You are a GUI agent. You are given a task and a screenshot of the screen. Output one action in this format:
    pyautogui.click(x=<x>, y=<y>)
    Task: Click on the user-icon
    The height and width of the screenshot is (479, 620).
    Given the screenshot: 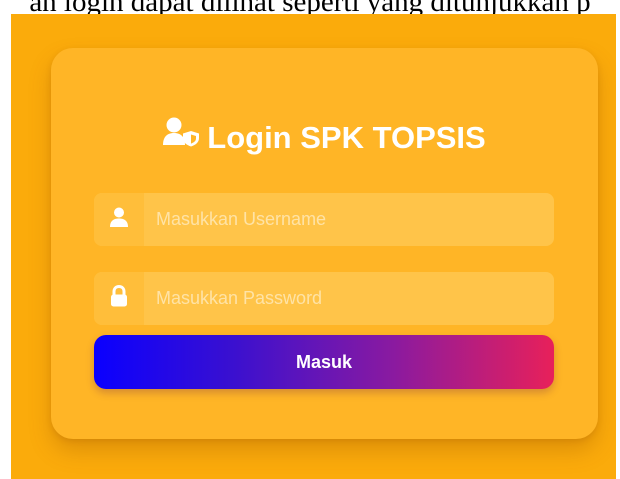 What is the action you would take?
    pyautogui.click(x=119, y=219)
    